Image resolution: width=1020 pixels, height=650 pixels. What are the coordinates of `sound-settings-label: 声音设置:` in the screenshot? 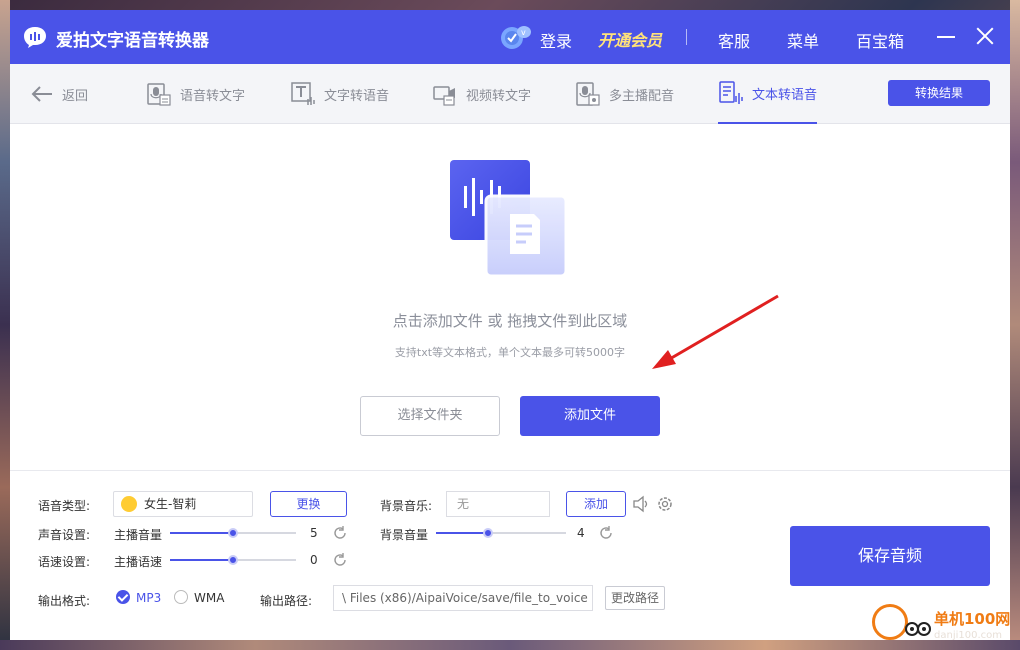 It's located at (64, 535).